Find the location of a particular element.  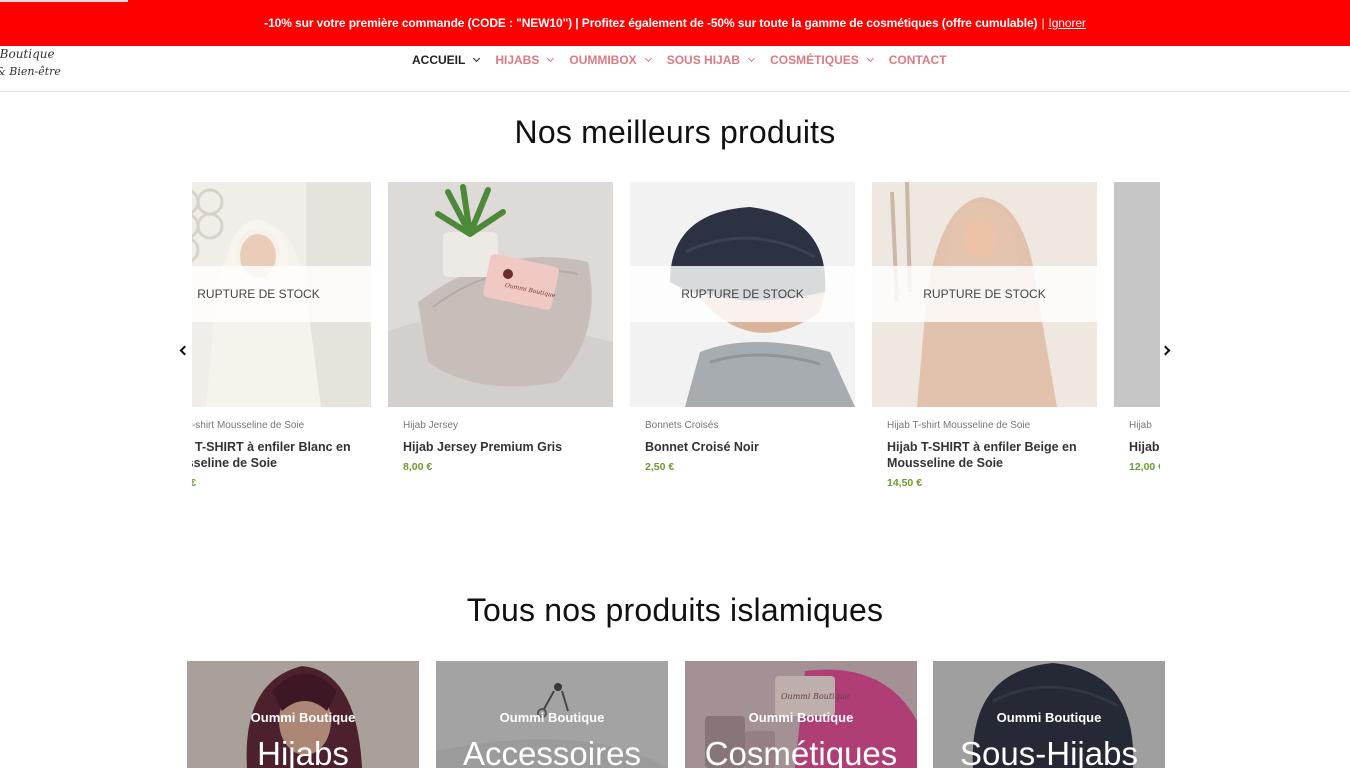

logo-line-2: & Bien-être is located at coordinates (30, 71).